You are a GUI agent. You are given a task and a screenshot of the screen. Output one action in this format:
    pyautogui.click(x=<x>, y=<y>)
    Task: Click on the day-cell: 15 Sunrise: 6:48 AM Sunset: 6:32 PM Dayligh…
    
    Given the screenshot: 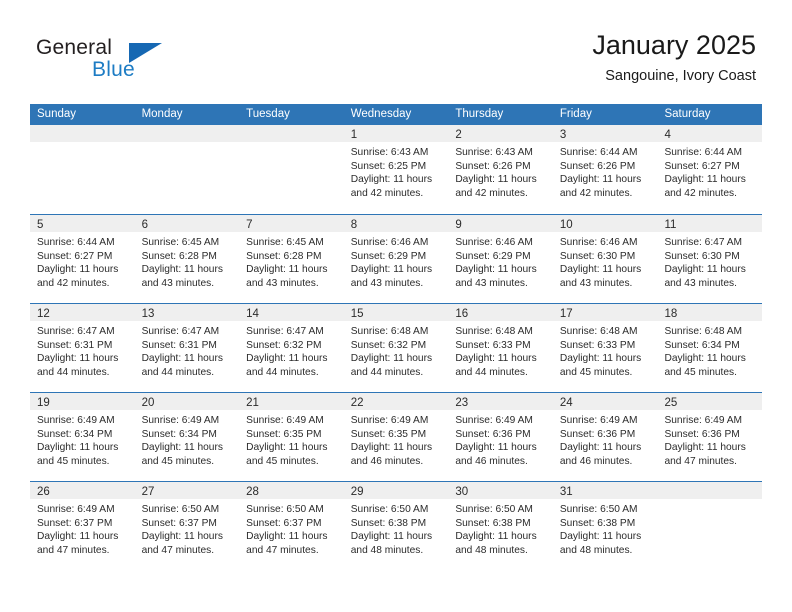 What is the action you would take?
    pyautogui.click(x=396, y=348)
    